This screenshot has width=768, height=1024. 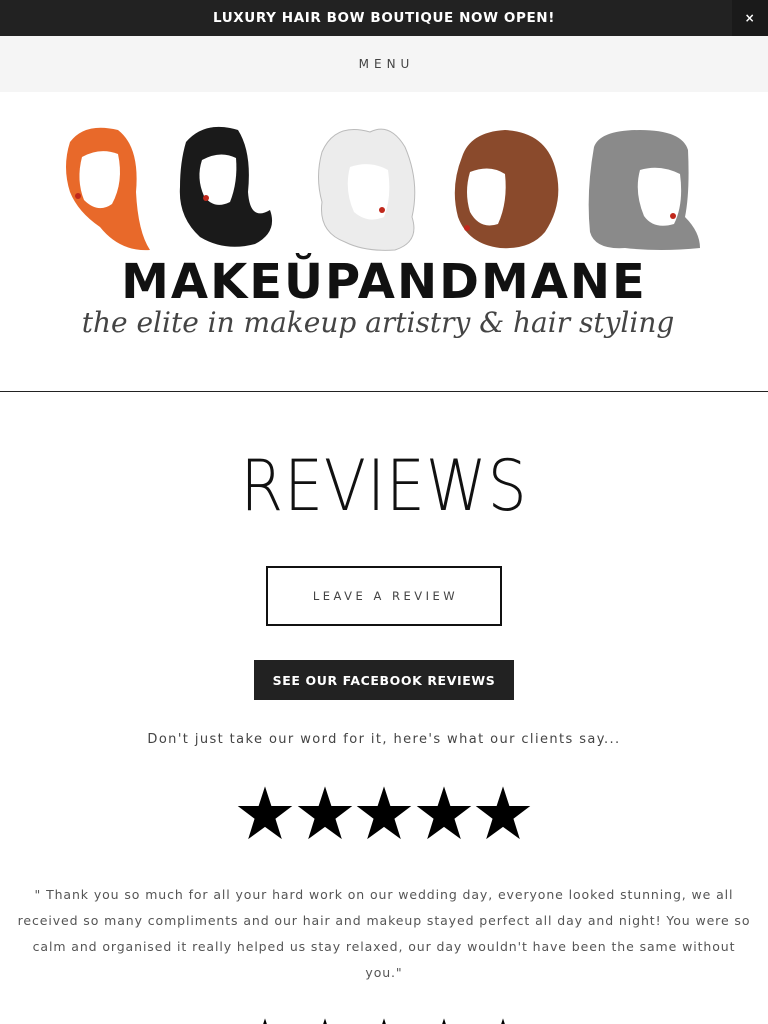 I want to click on announcement-text: LUXURY HAIR BOW BOUTIQUE NOW OPEN!, so click(x=384, y=18).